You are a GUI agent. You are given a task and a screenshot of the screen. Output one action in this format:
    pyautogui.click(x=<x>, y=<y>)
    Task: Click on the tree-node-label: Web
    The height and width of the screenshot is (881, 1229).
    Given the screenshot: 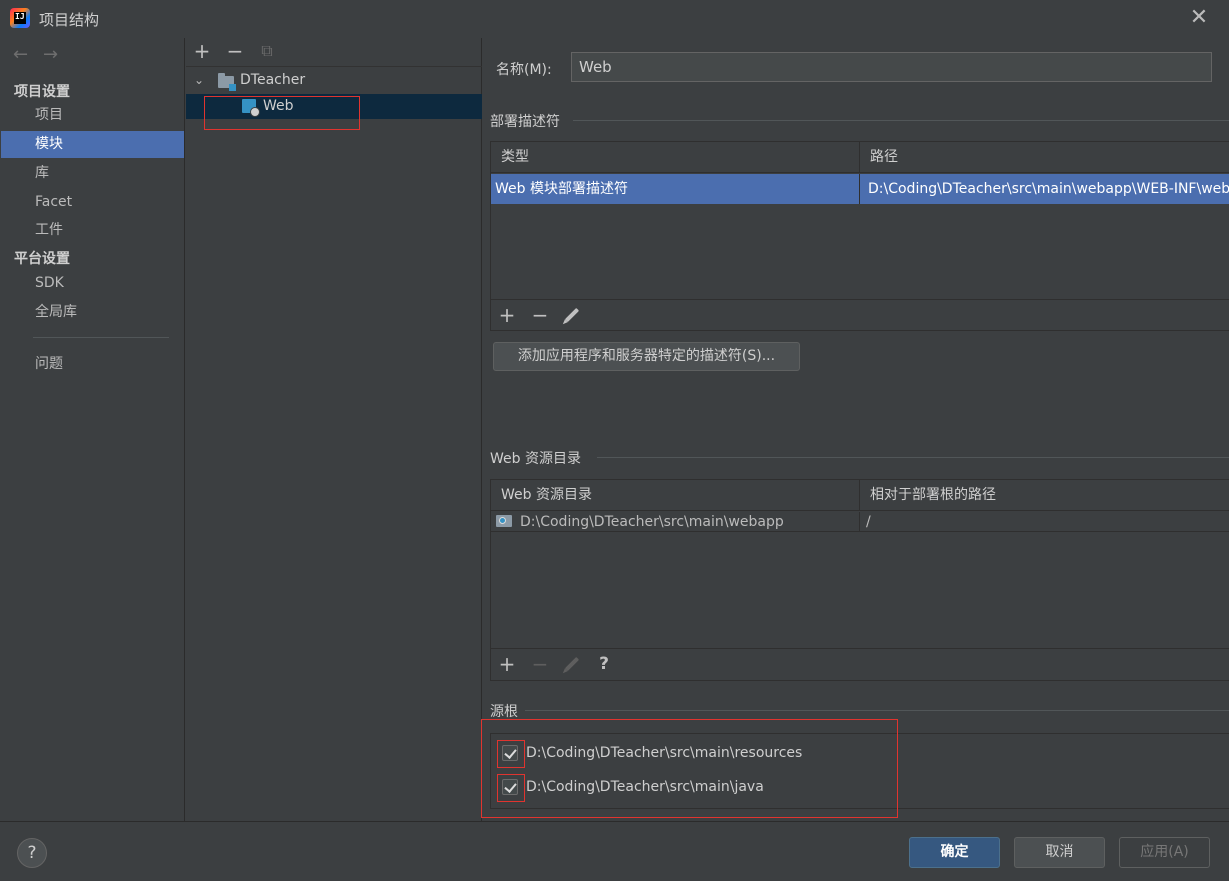 What is the action you would take?
    pyautogui.click(x=278, y=106)
    